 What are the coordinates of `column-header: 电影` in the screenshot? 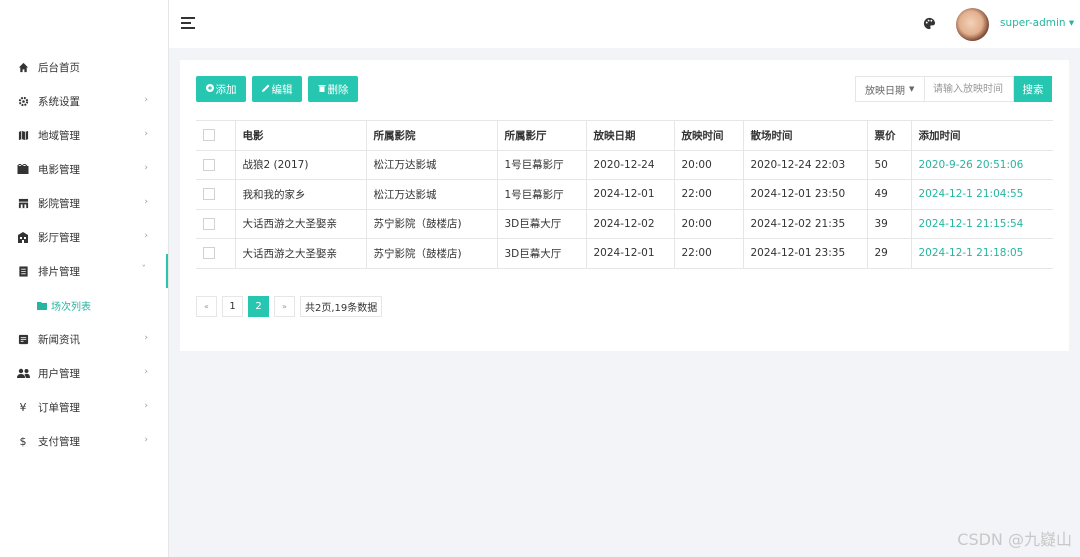 It's located at (301, 135).